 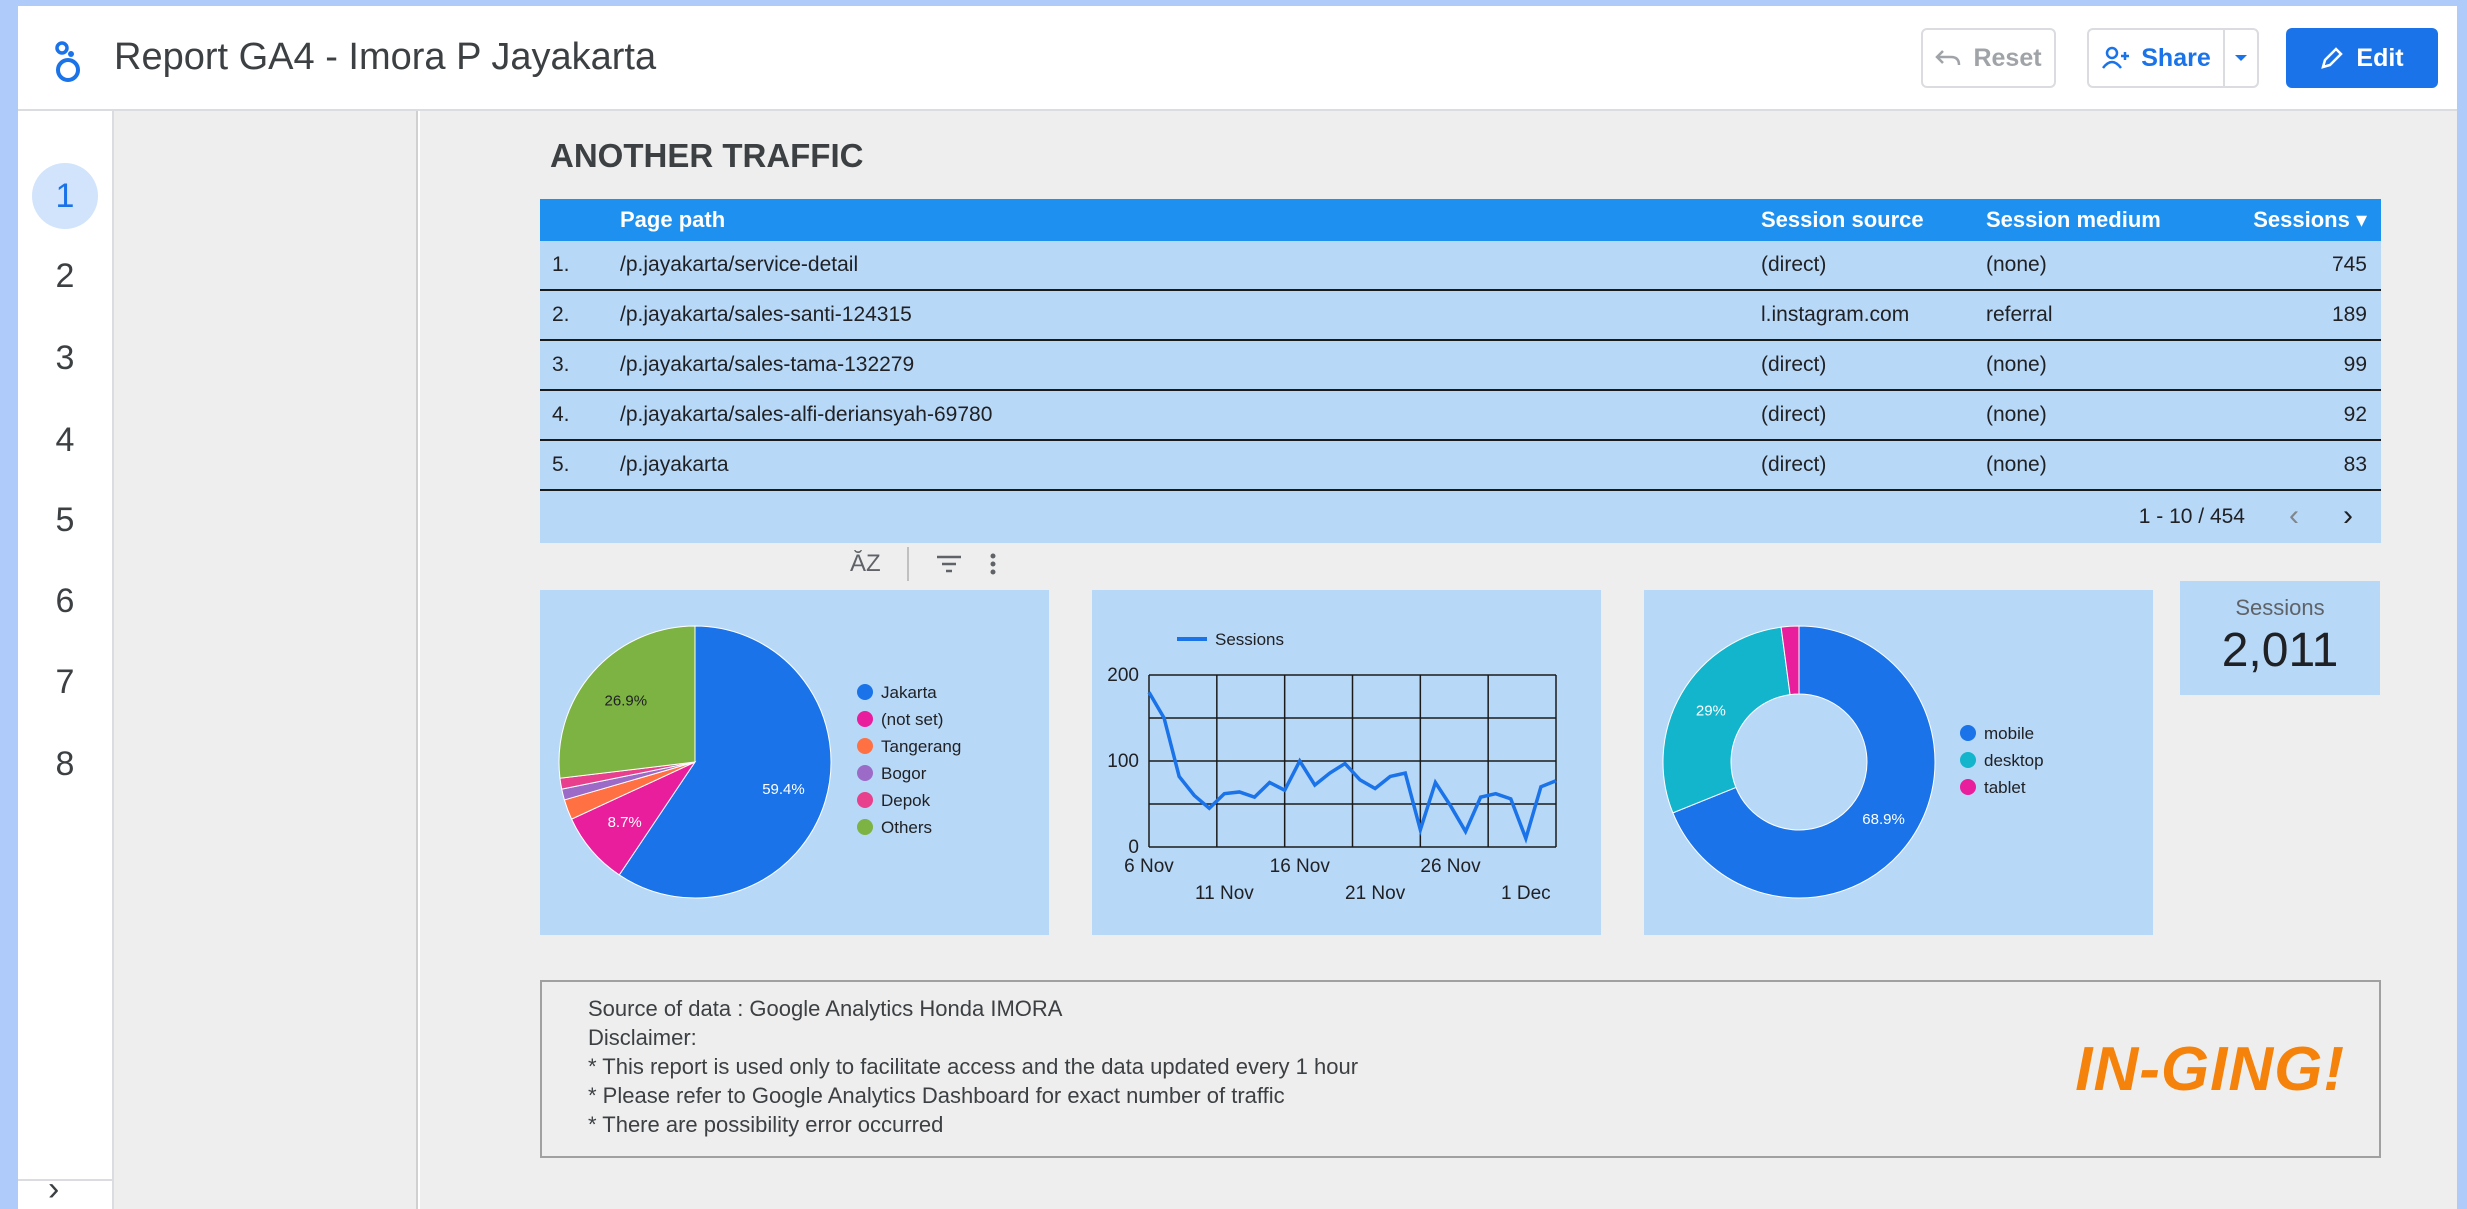 I want to click on edit-button: Edit, so click(x=2362, y=58).